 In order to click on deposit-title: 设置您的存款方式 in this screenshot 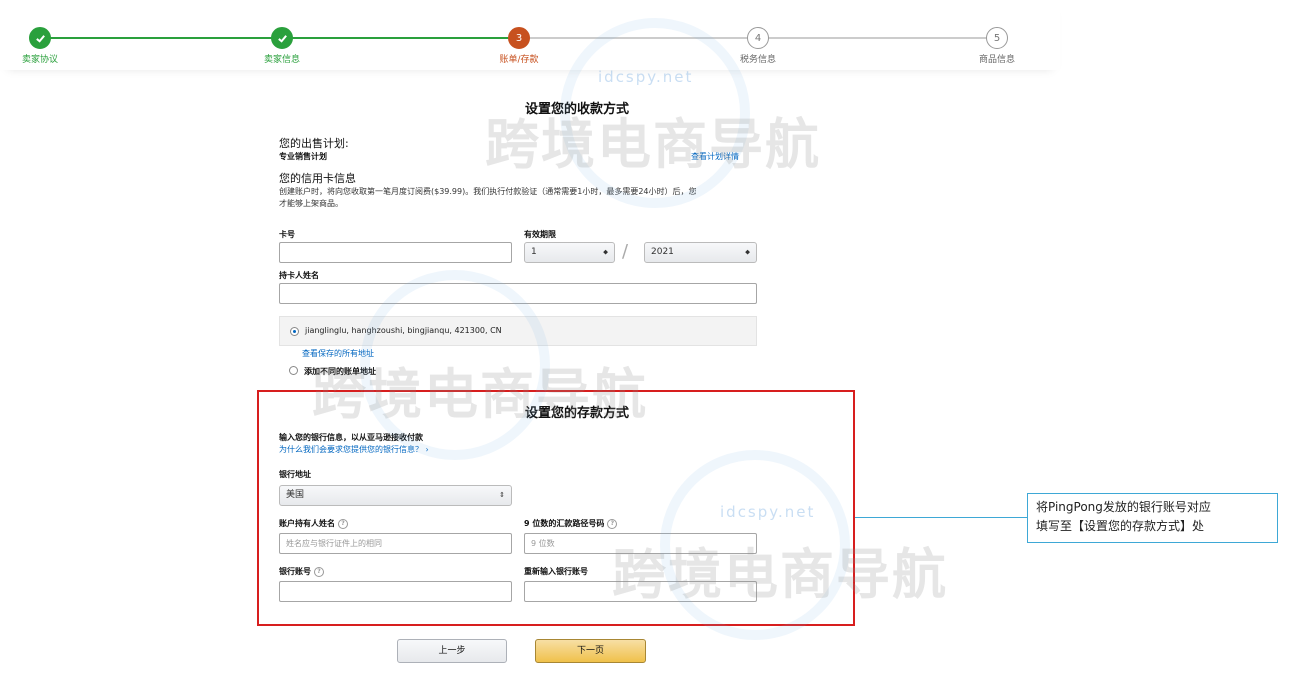, I will do `click(576, 413)`.